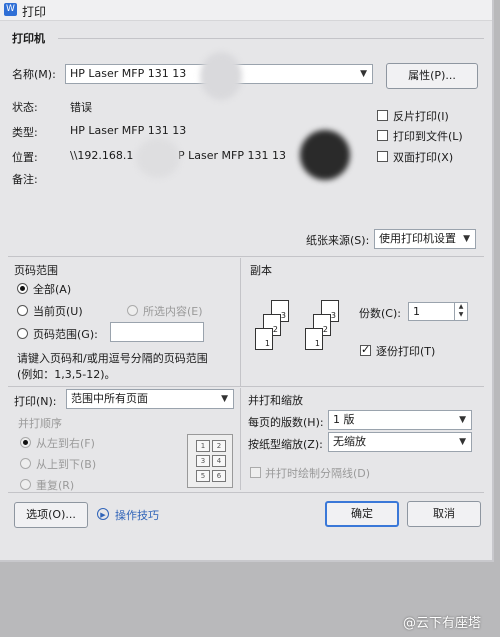 This screenshot has height=637, width=500. What do you see at coordinates (157, 332) in the screenshot?
I see `page-range-input` at bounding box center [157, 332].